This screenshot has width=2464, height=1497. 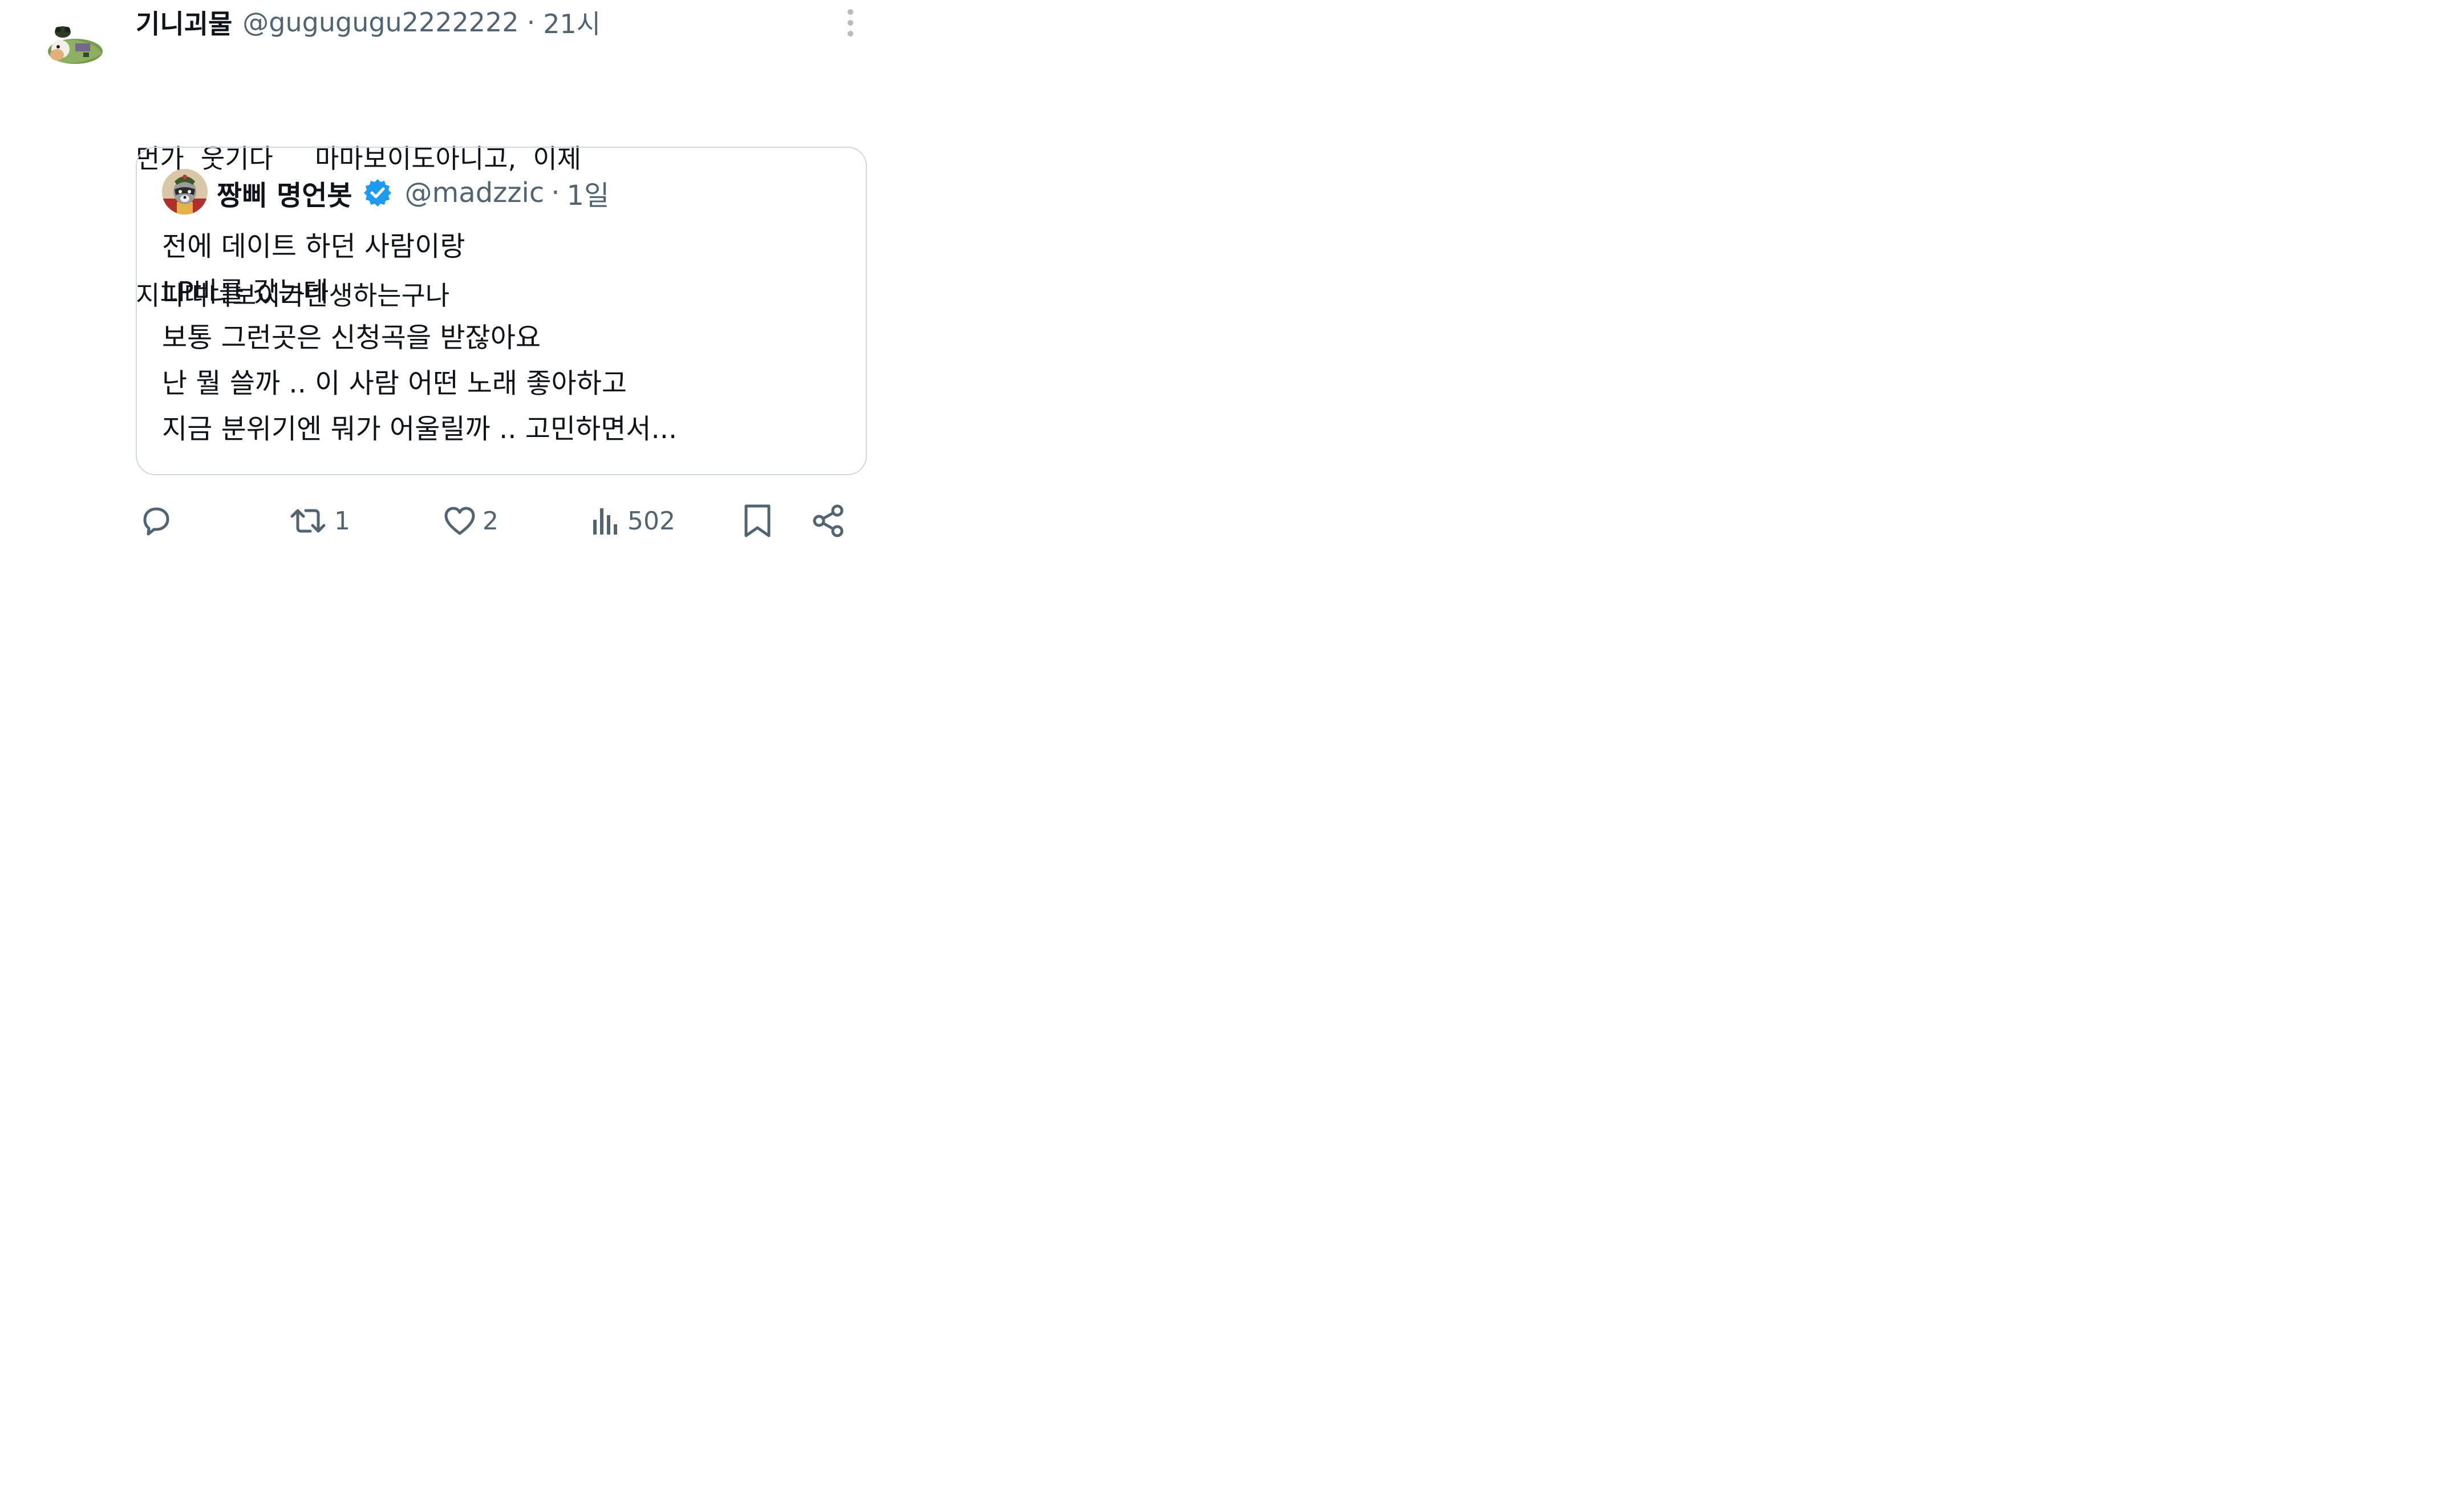 I want to click on raccoon-avatar-icon, so click(x=185, y=192).